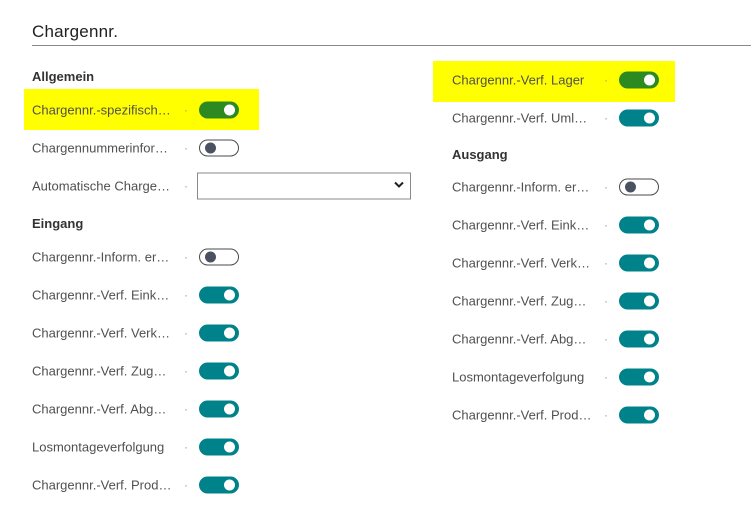 This screenshot has height=517, width=751. I want to click on section-title: Chargennr., so click(75, 31).